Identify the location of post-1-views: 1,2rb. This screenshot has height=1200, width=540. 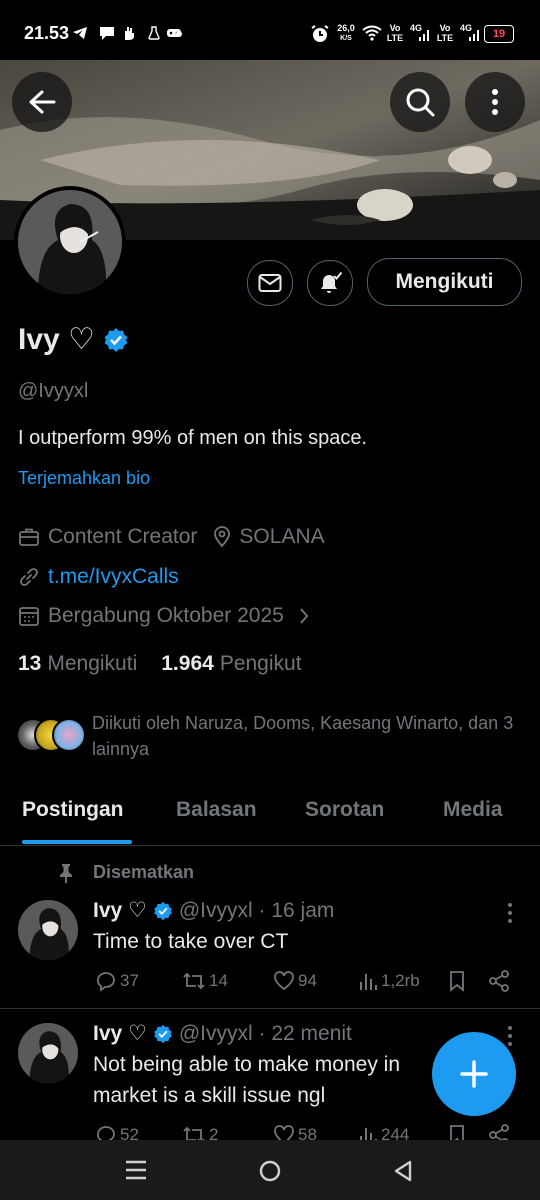
(389, 981).